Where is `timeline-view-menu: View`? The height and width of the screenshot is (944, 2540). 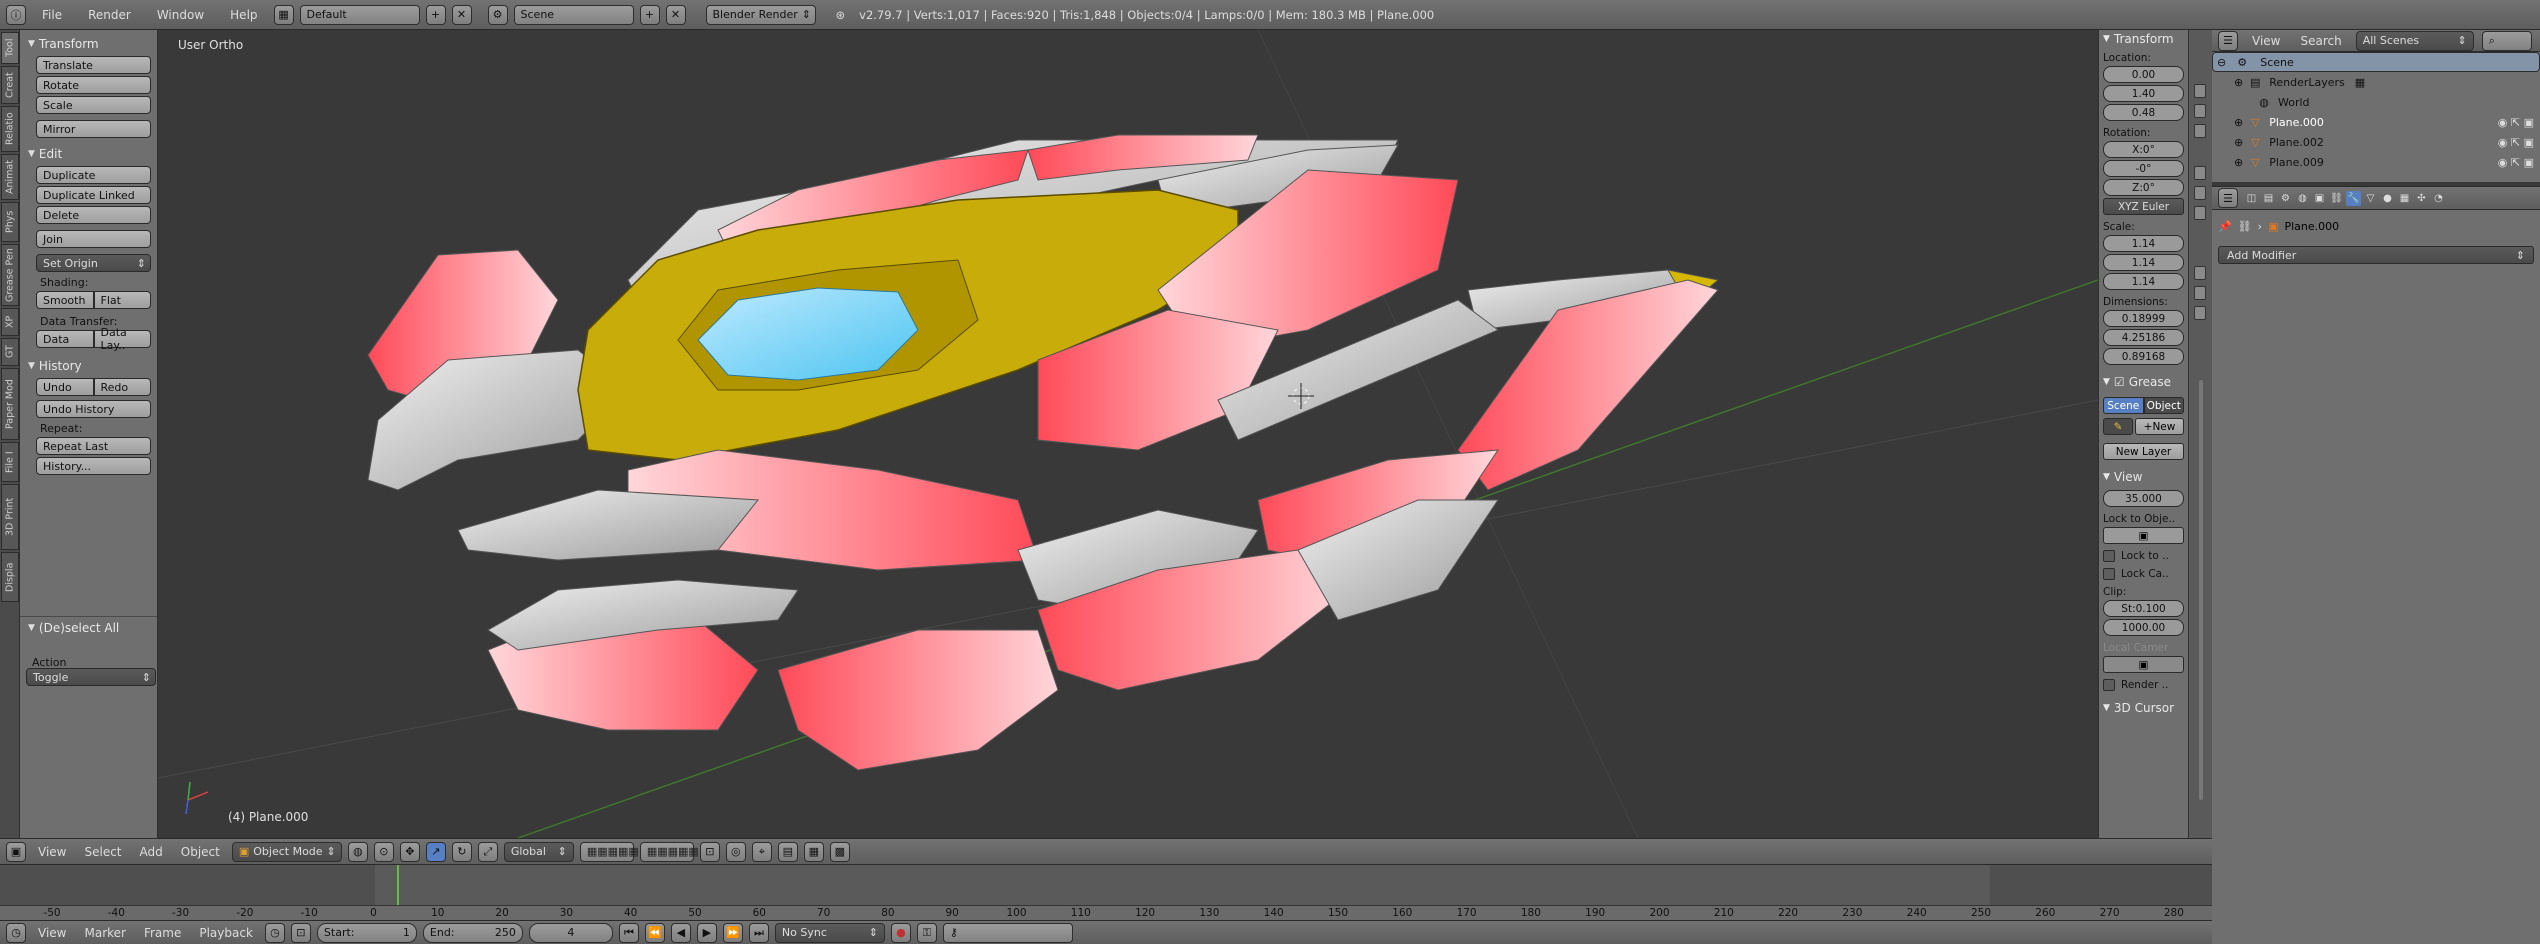
timeline-view-menu: View is located at coordinates (52, 933).